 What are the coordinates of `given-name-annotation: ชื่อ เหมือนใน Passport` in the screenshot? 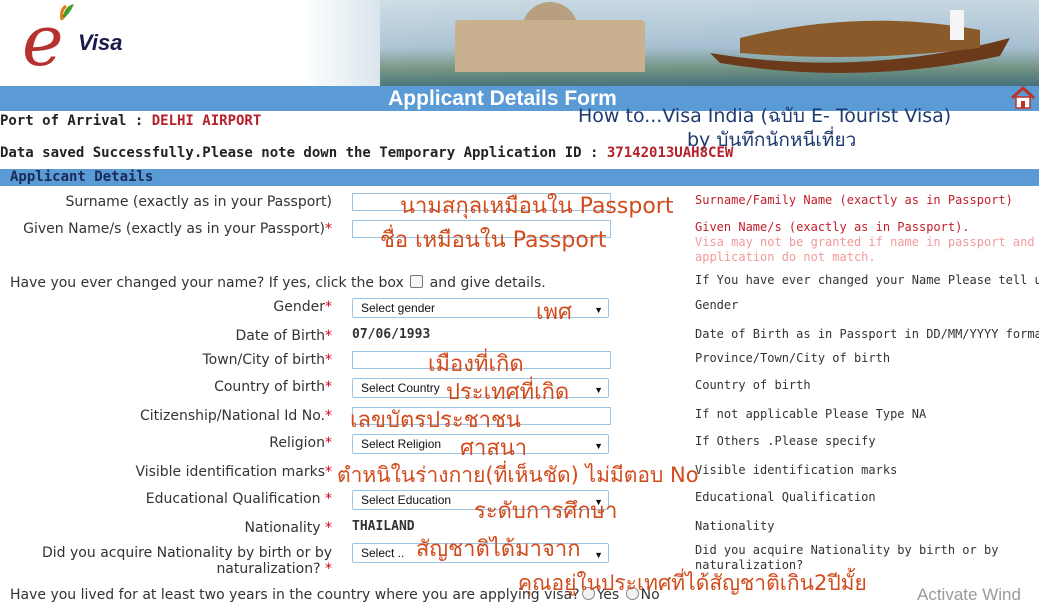 It's located at (493, 240).